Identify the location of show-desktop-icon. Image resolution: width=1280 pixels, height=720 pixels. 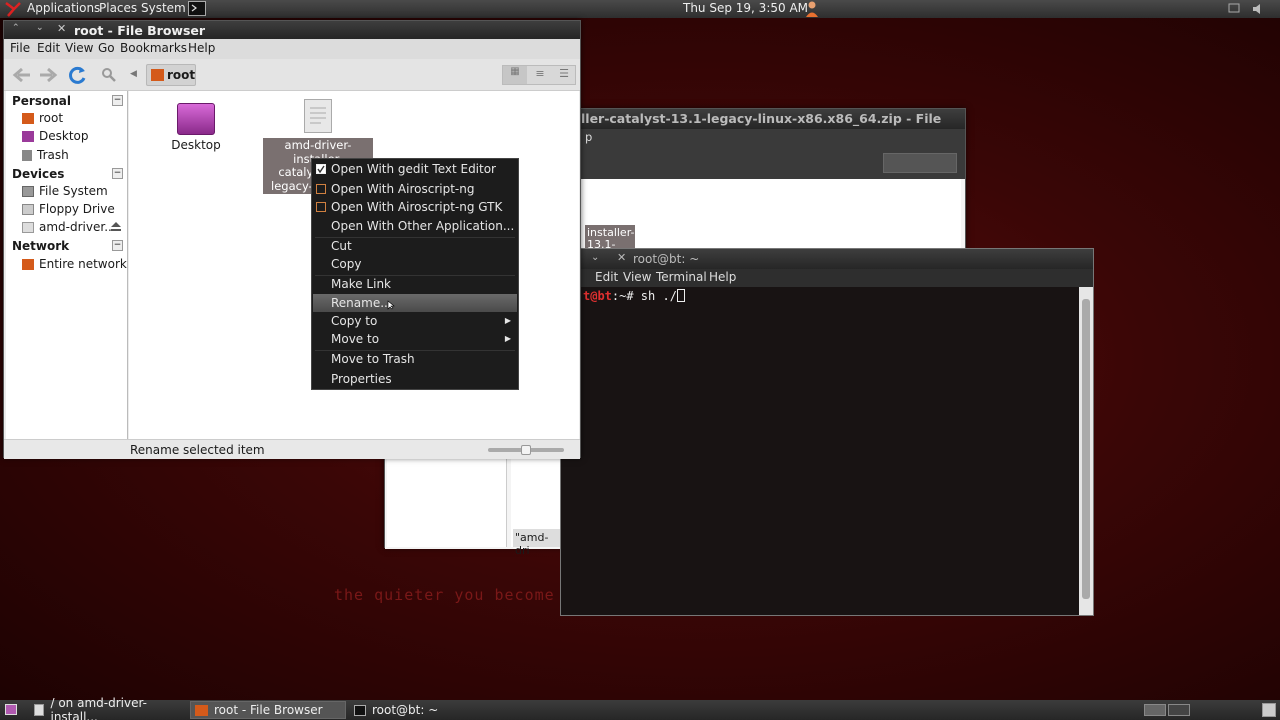
(11, 709).